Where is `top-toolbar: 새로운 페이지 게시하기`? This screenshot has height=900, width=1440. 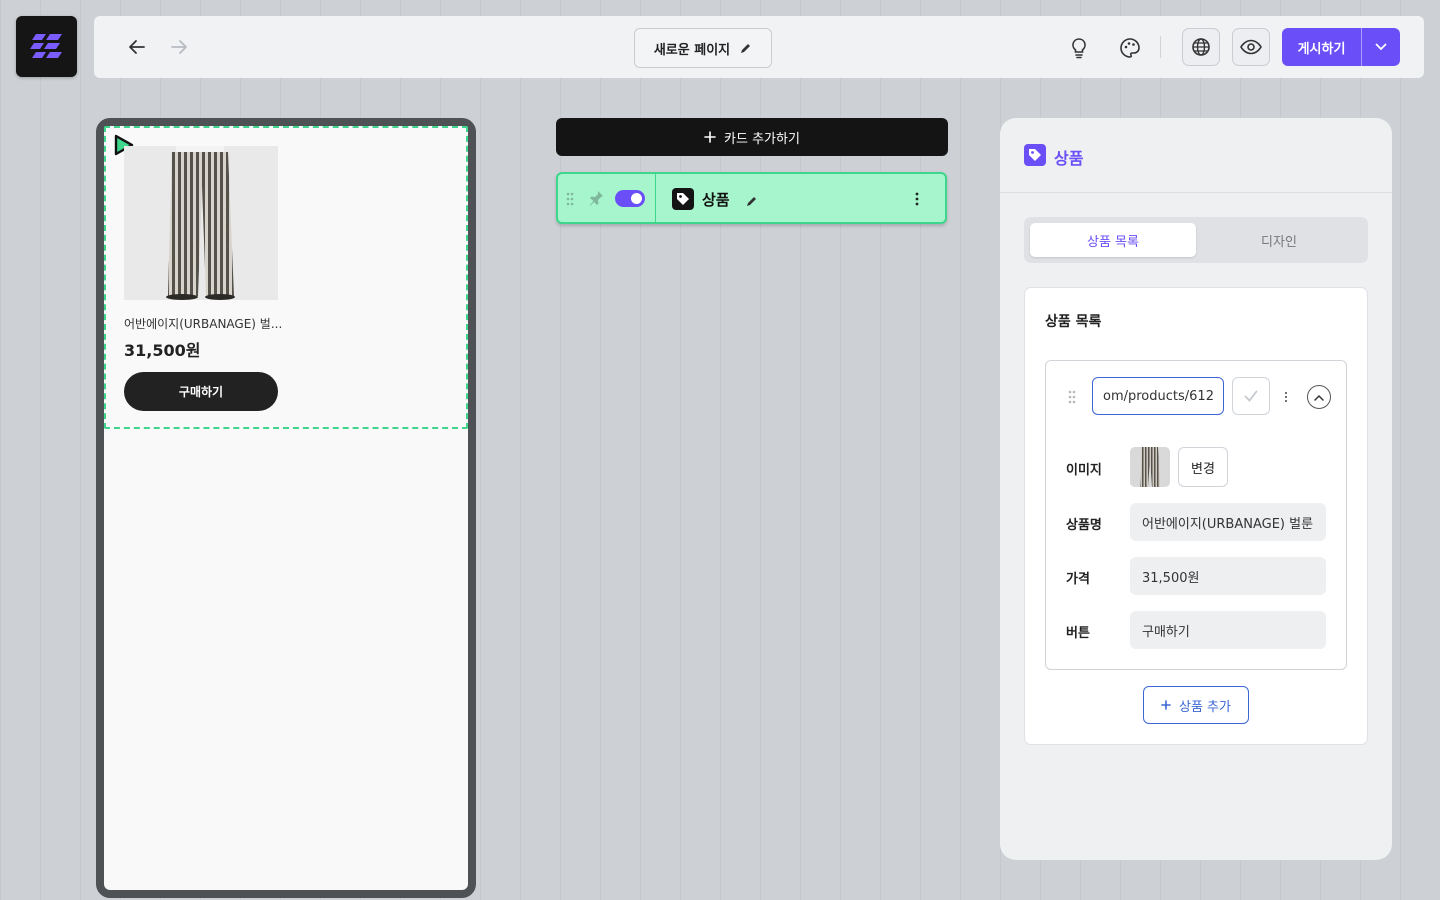 top-toolbar: 새로운 페이지 게시하기 is located at coordinates (759, 47).